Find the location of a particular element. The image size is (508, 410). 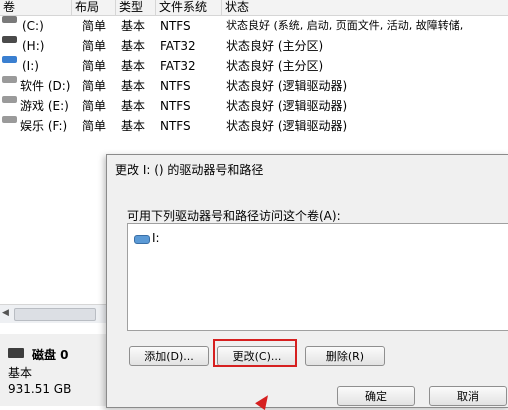

scroll-left-arrow-icon: ◀ is located at coordinates (5, 313).